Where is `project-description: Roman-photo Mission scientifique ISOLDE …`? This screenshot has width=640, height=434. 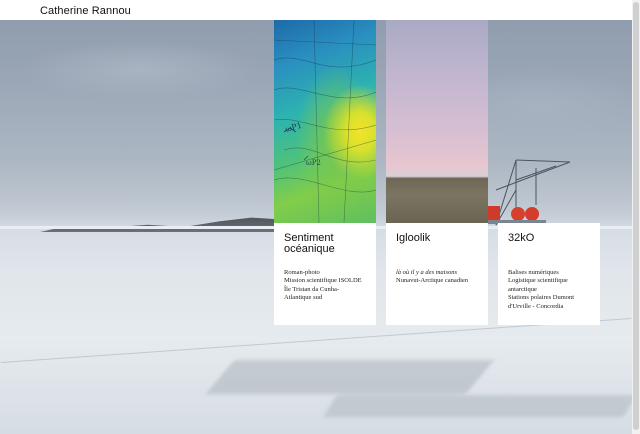
project-description: Roman-photo Mission scientifique ISOLDE … is located at coordinates (323, 285).